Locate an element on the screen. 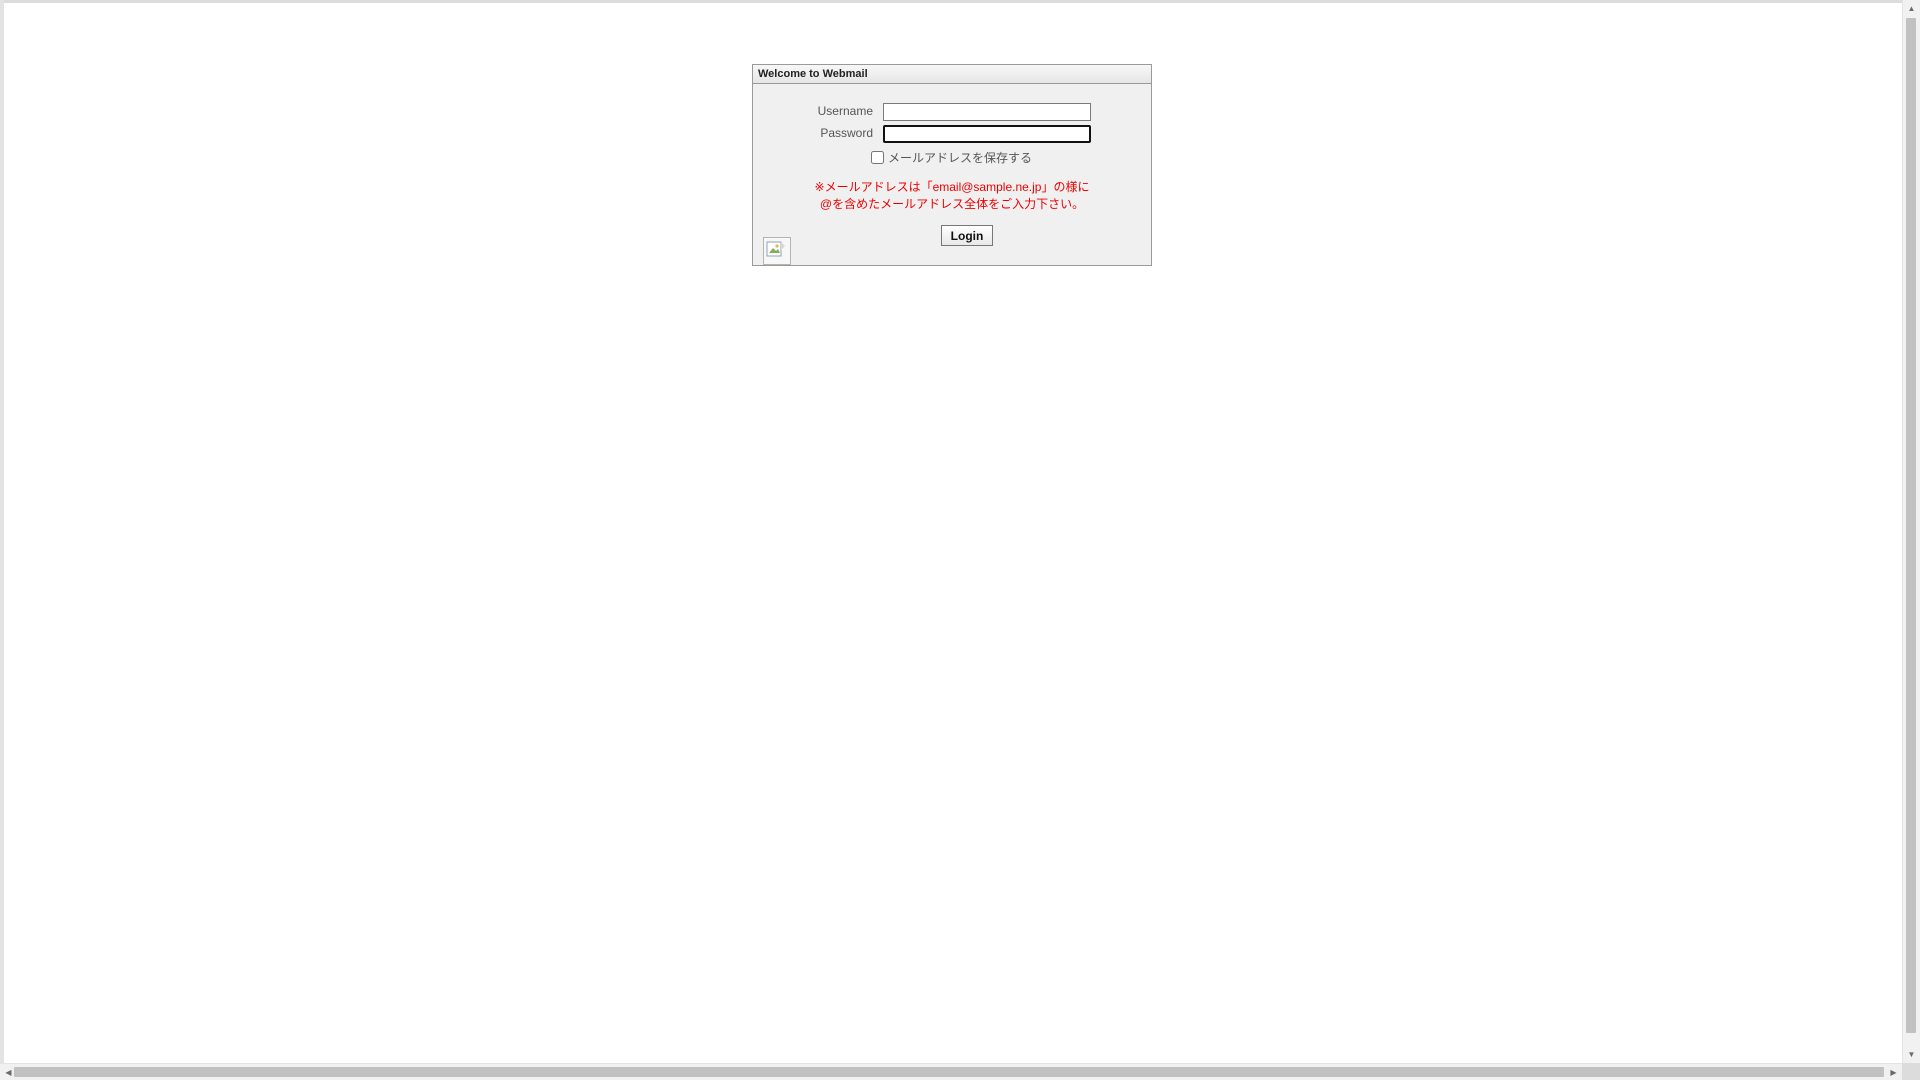 This screenshot has height=1080, width=1920. arrow-down-icon: ▼ is located at coordinates (1911, 1054).